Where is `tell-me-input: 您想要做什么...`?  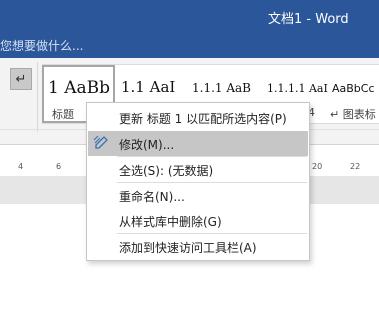
tell-me-input: 您想要做什么... is located at coordinates (41, 45).